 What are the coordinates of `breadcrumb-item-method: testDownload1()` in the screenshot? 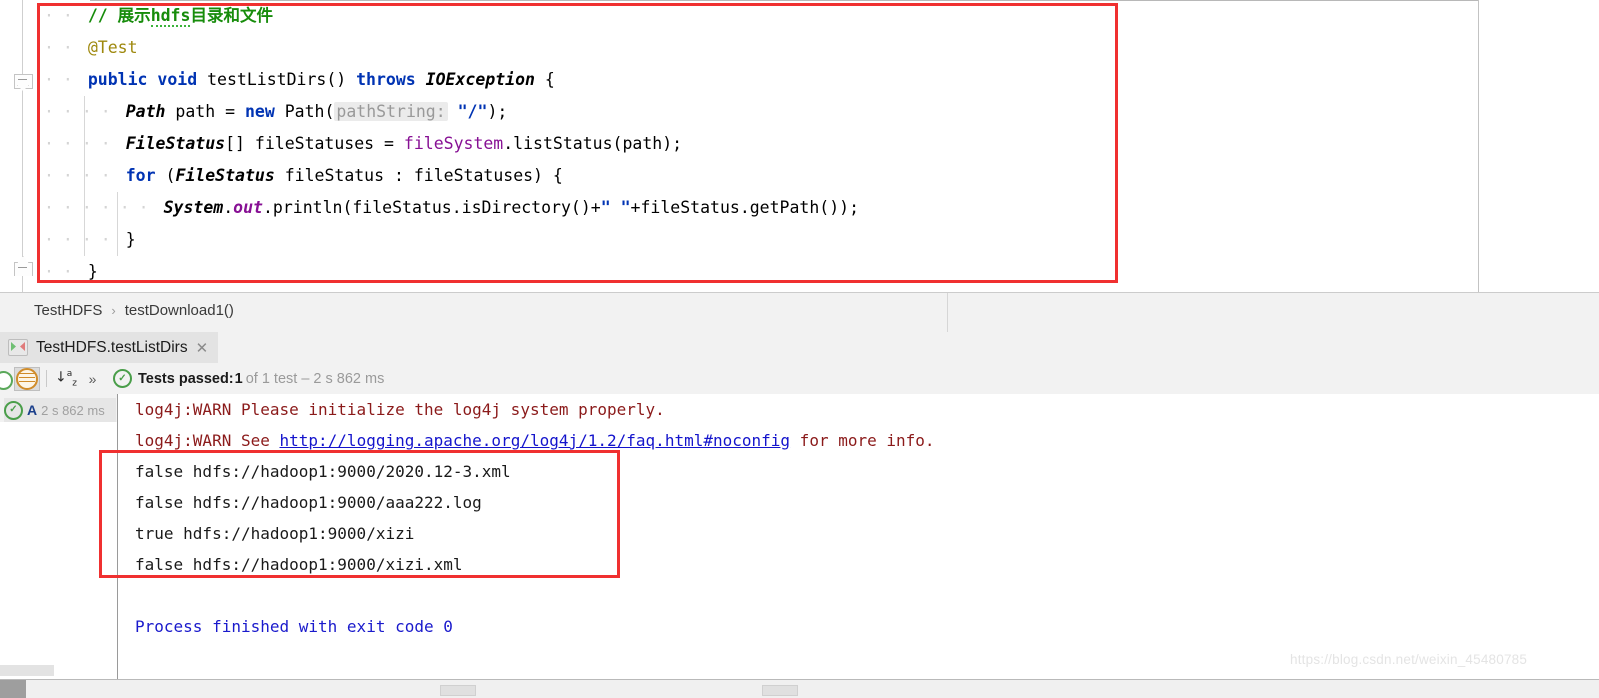 It's located at (179, 310).